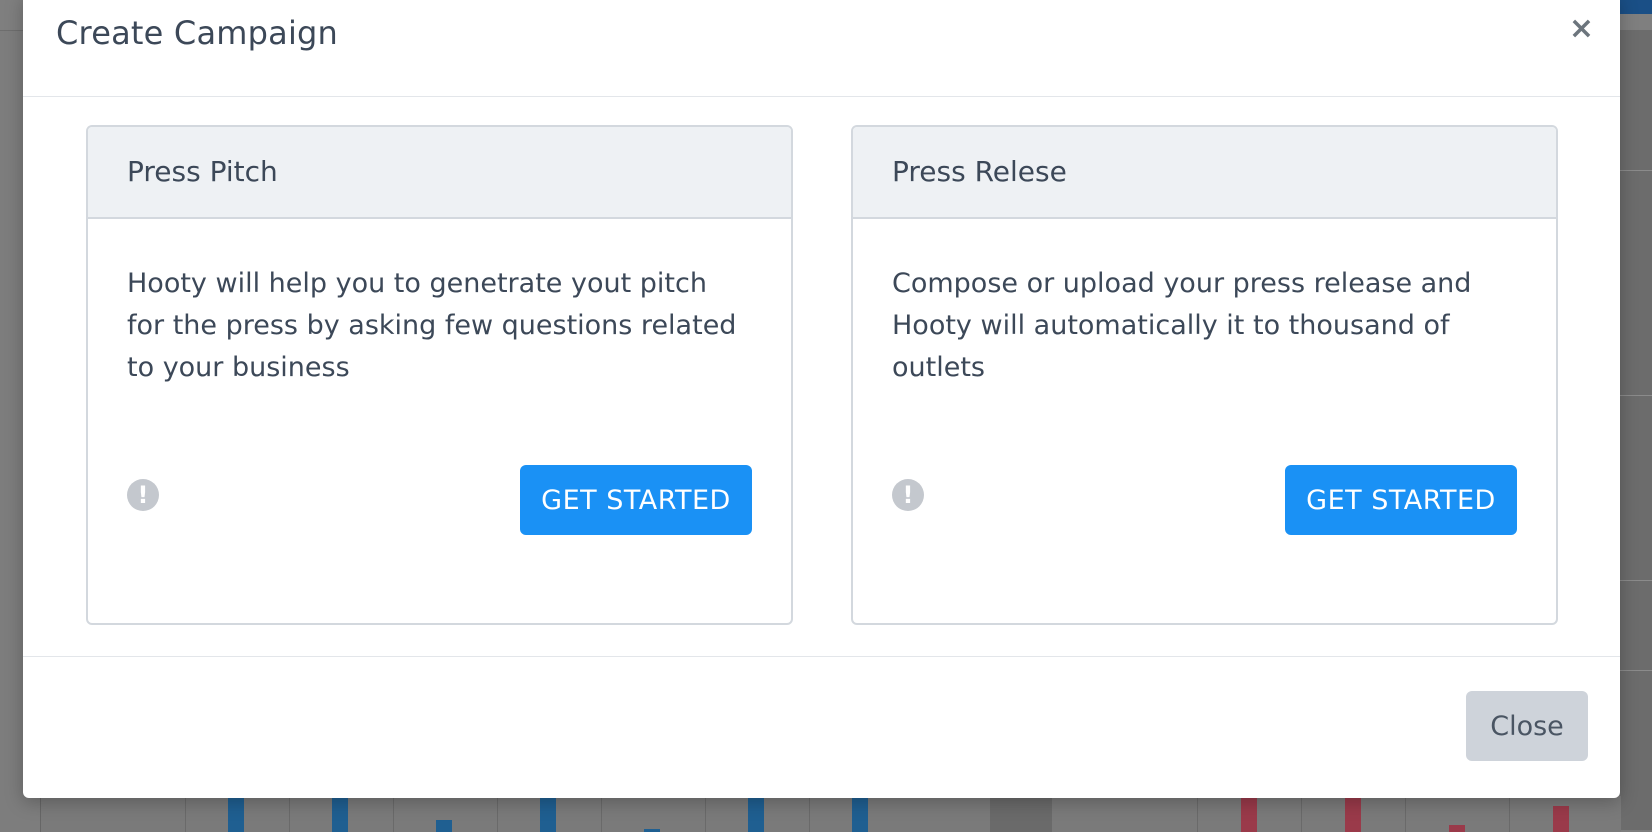 The image size is (1652, 832). Describe the element at coordinates (1204, 173) in the screenshot. I see `card-header: Press Relese` at that location.